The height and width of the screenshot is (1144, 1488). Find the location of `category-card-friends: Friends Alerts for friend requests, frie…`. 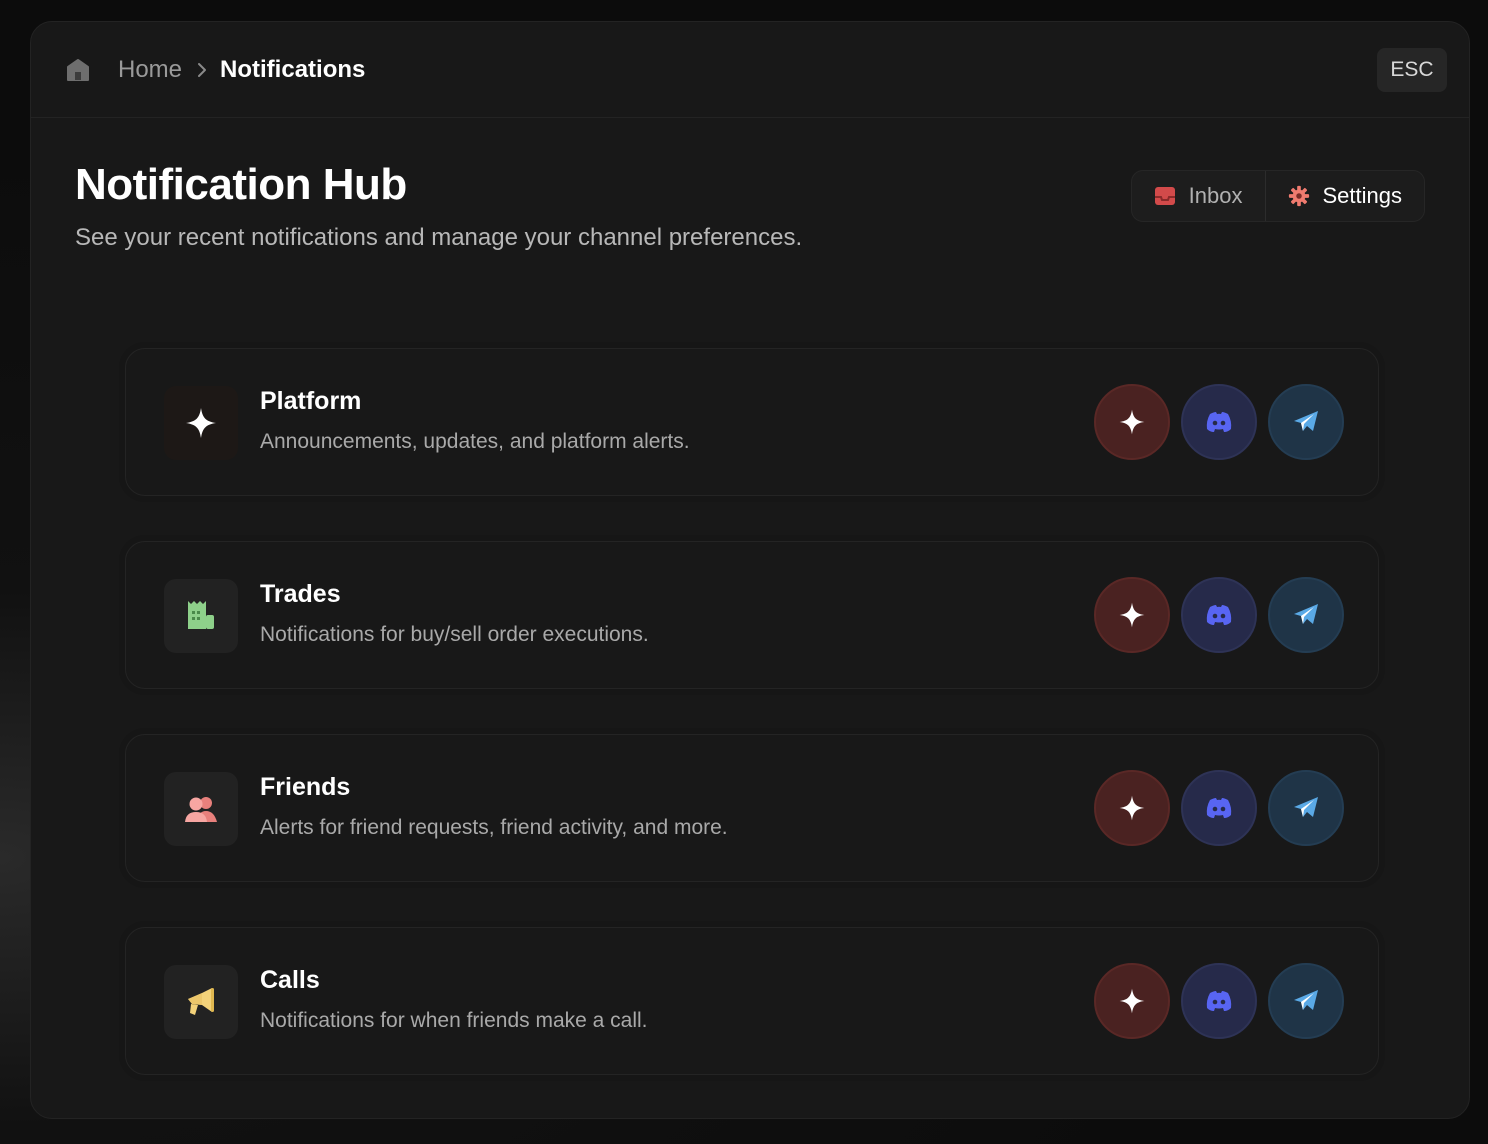

category-card-friends: Friends Alerts for friend requests, frie… is located at coordinates (752, 808).